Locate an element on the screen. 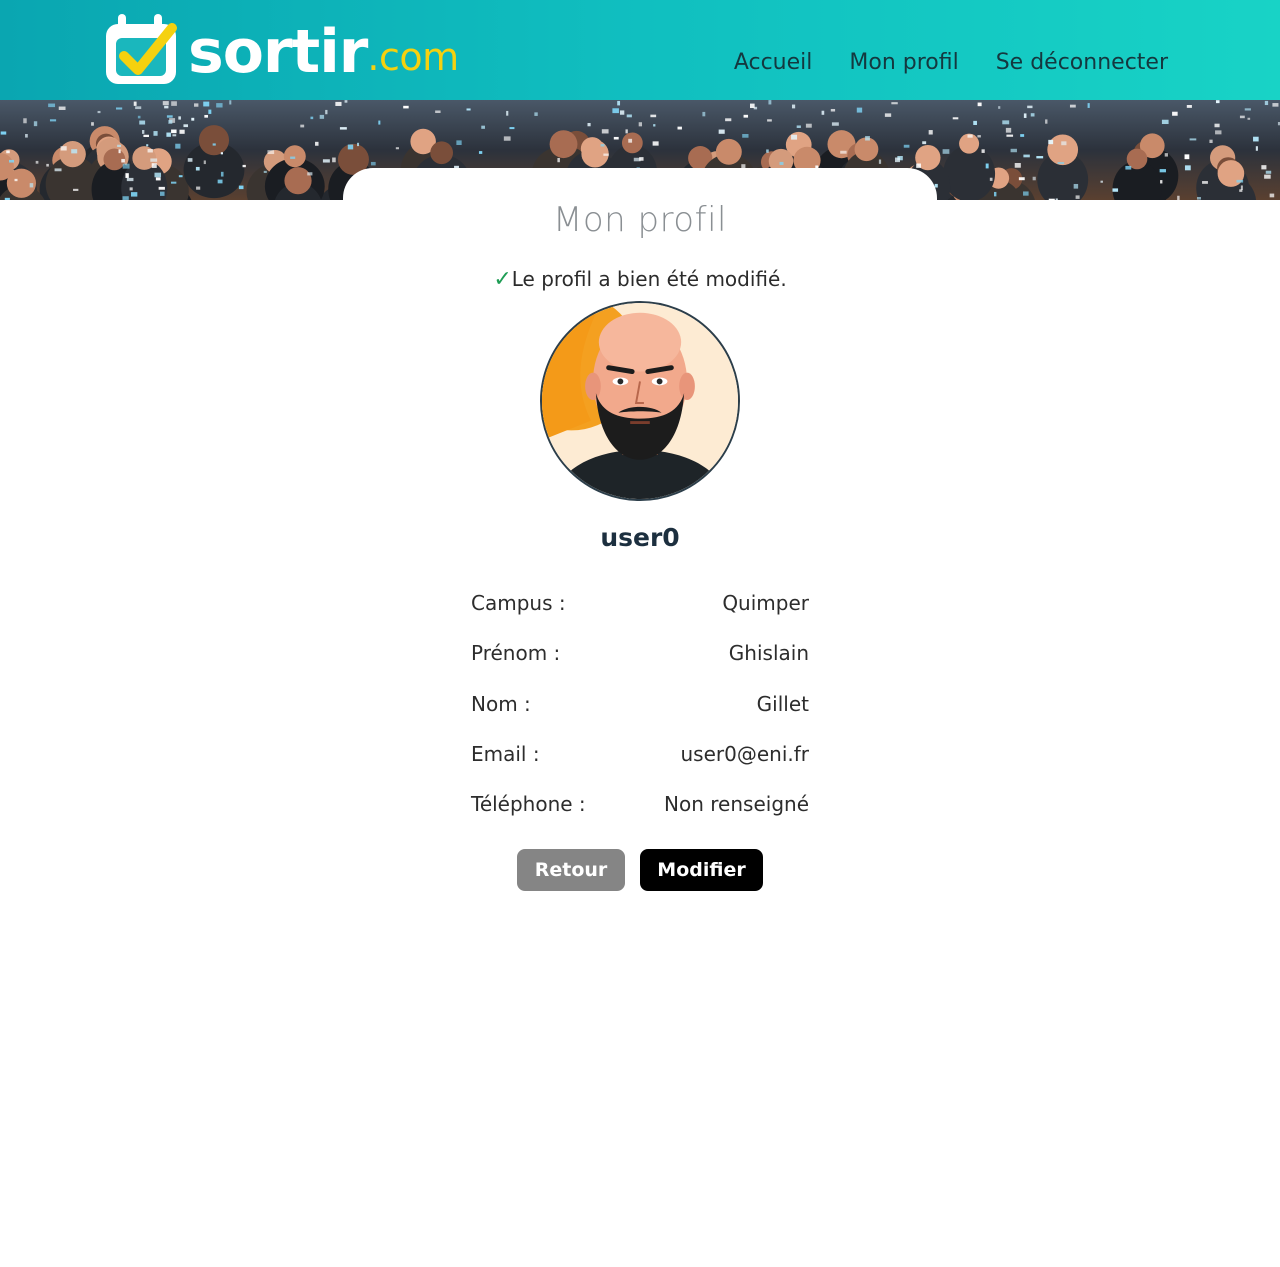 The height and width of the screenshot is (1267, 1280). calendar-check-icon is located at coordinates (142, 50).